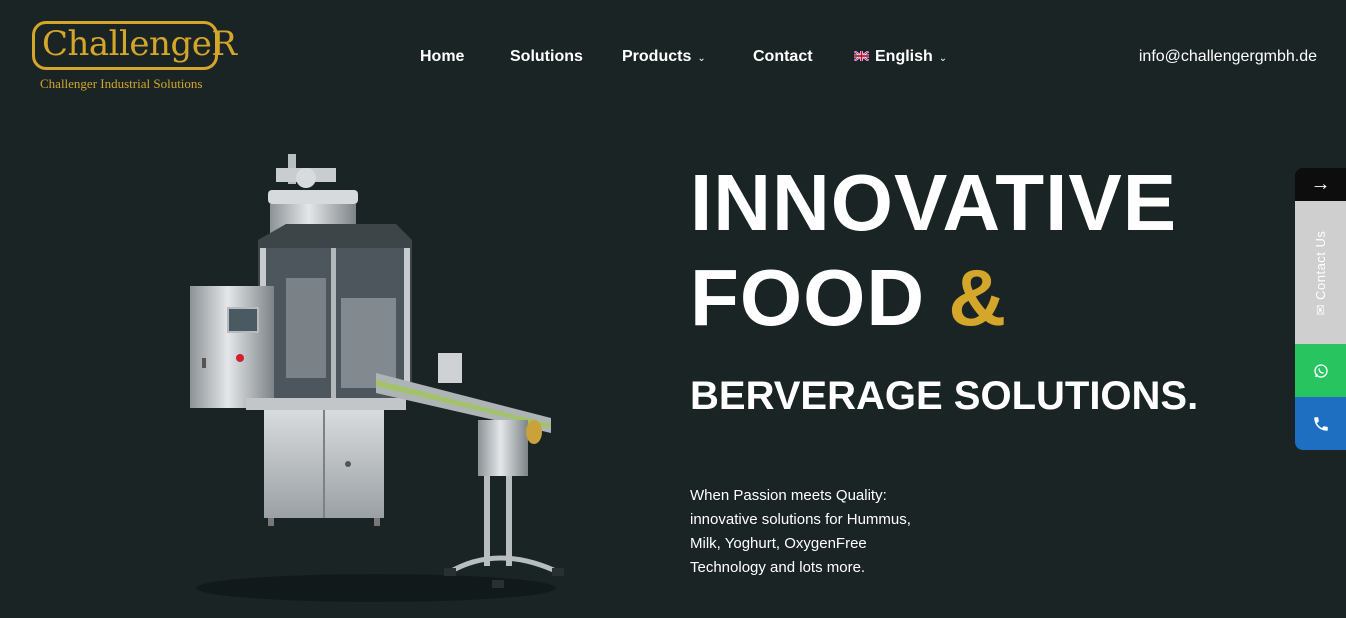 Image resolution: width=1346 pixels, height=618 pixels. I want to click on contact-us-tab: ✉ Contact Us, so click(1320, 272).